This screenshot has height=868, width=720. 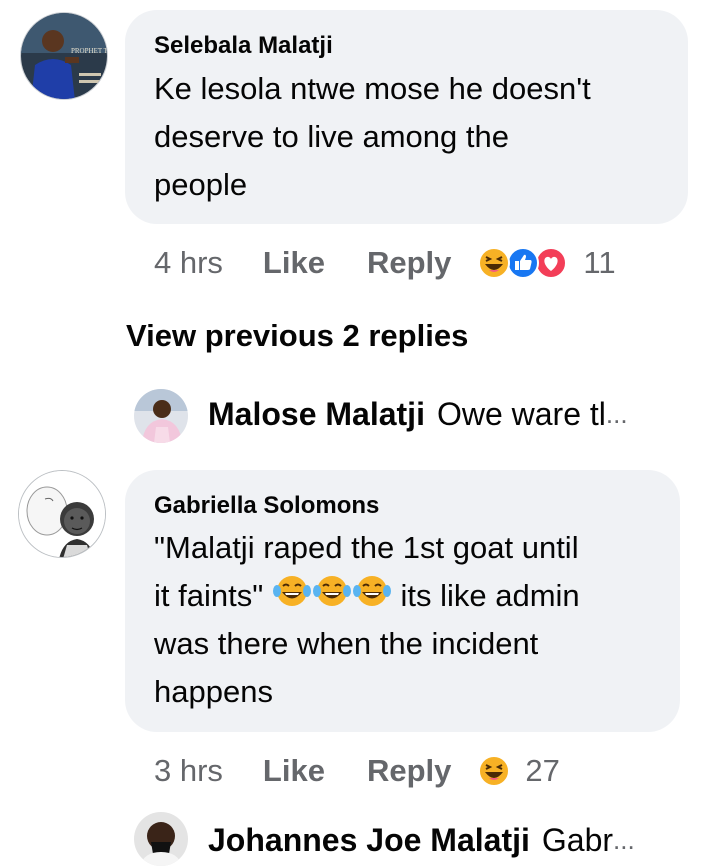 I want to click on reply-text-preview: Gabr, so click(x=577, y=840).